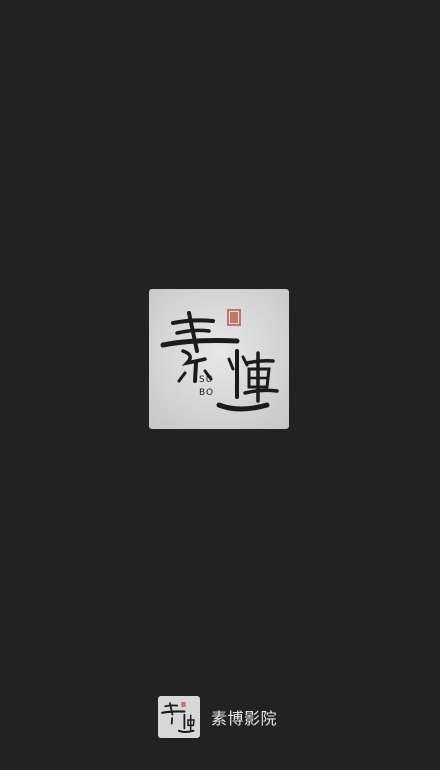 The height and width of the screenshot is (770, 440). What do you see at coordinates (179, 717) in the screenshot?
I see `app-icon` at bounding box center [179, 717].